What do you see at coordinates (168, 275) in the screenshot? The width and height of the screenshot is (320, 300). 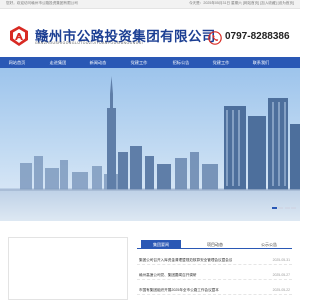 I see `news-title: 赣州高速公司党、集团要闻召开调研` at bounding box center [168, 275].